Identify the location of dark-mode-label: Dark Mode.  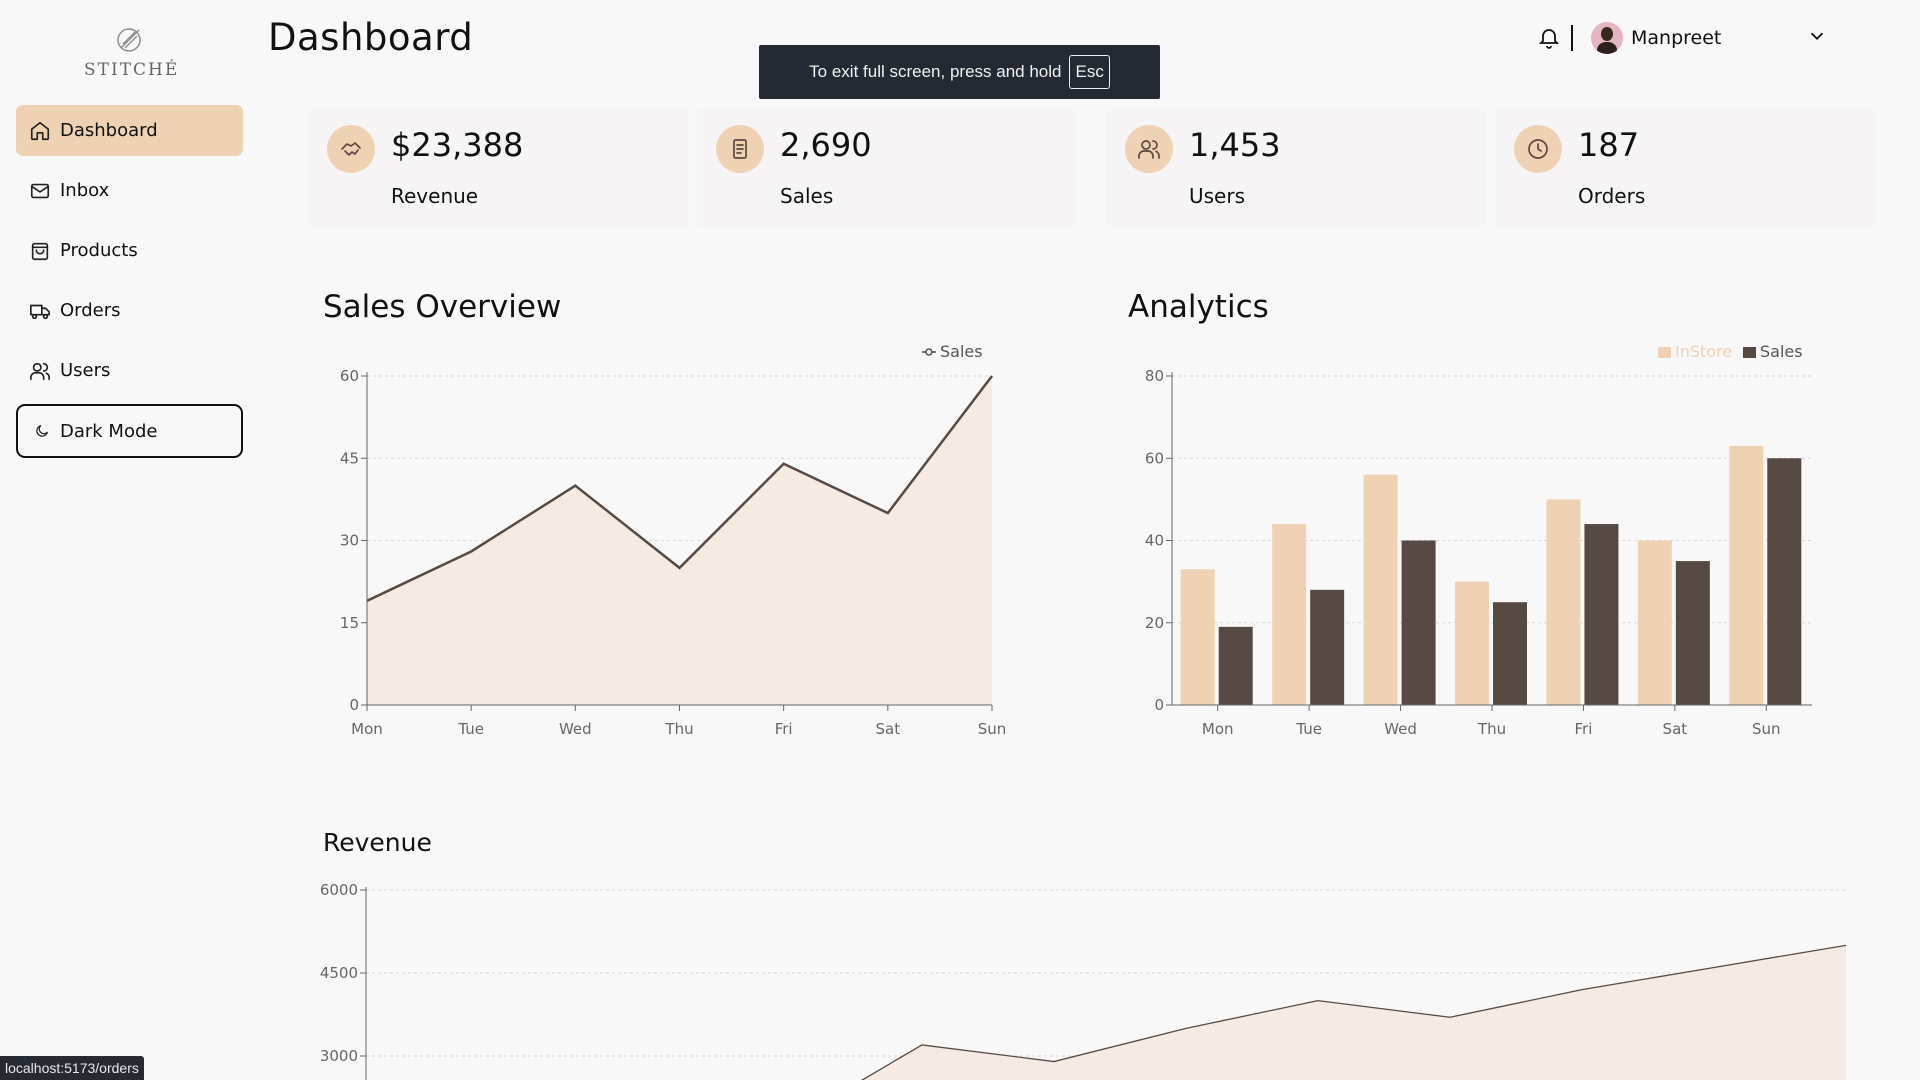
(109, 431).